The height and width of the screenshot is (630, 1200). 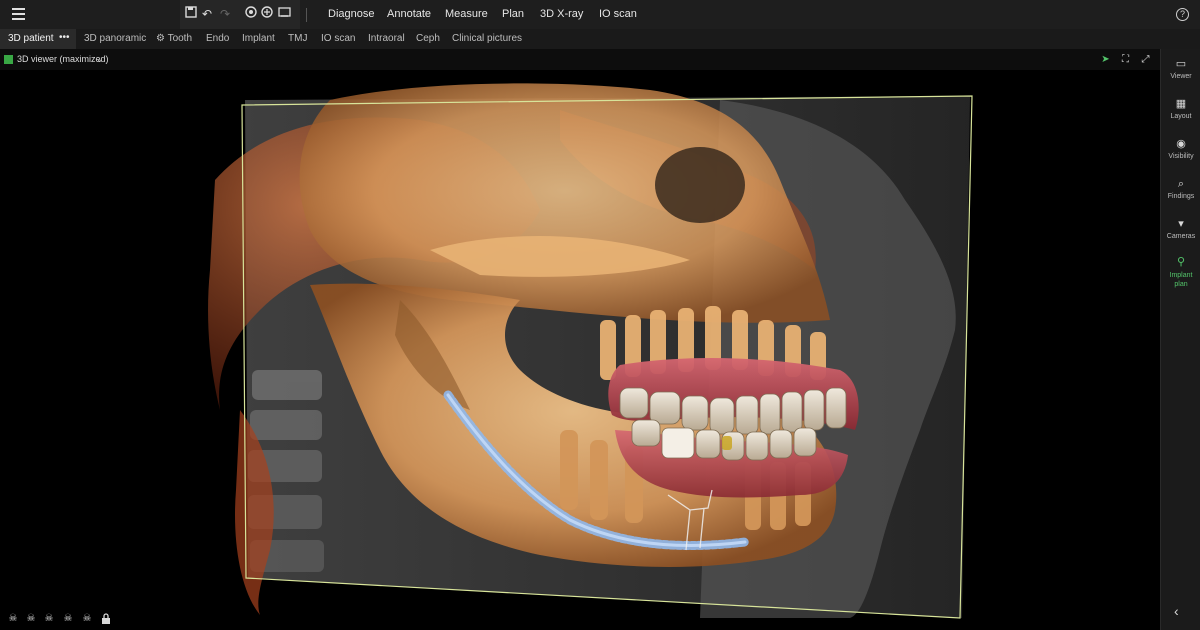 What do you see at coordinates (284, 14) in the screenshot?
I see `screen-icon` at bounding box center [284, 14].